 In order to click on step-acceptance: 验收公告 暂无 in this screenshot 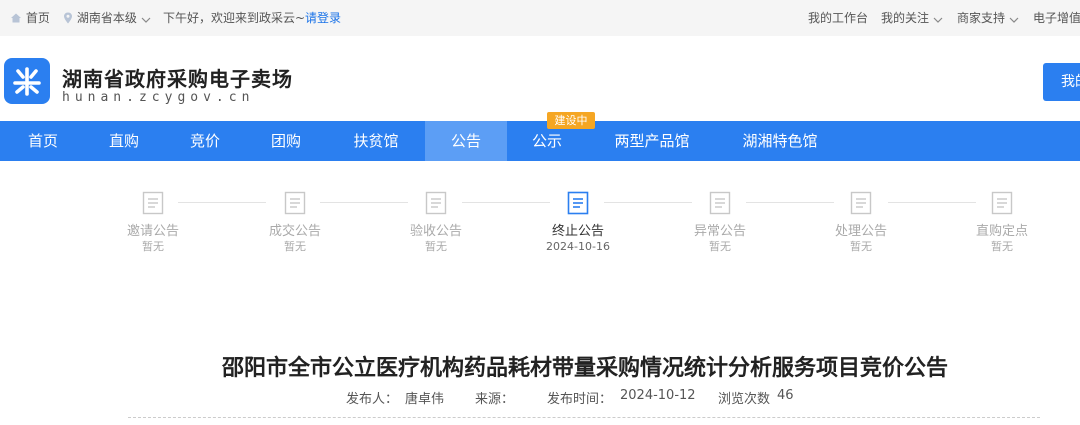, I will do `click(436, 222)`.